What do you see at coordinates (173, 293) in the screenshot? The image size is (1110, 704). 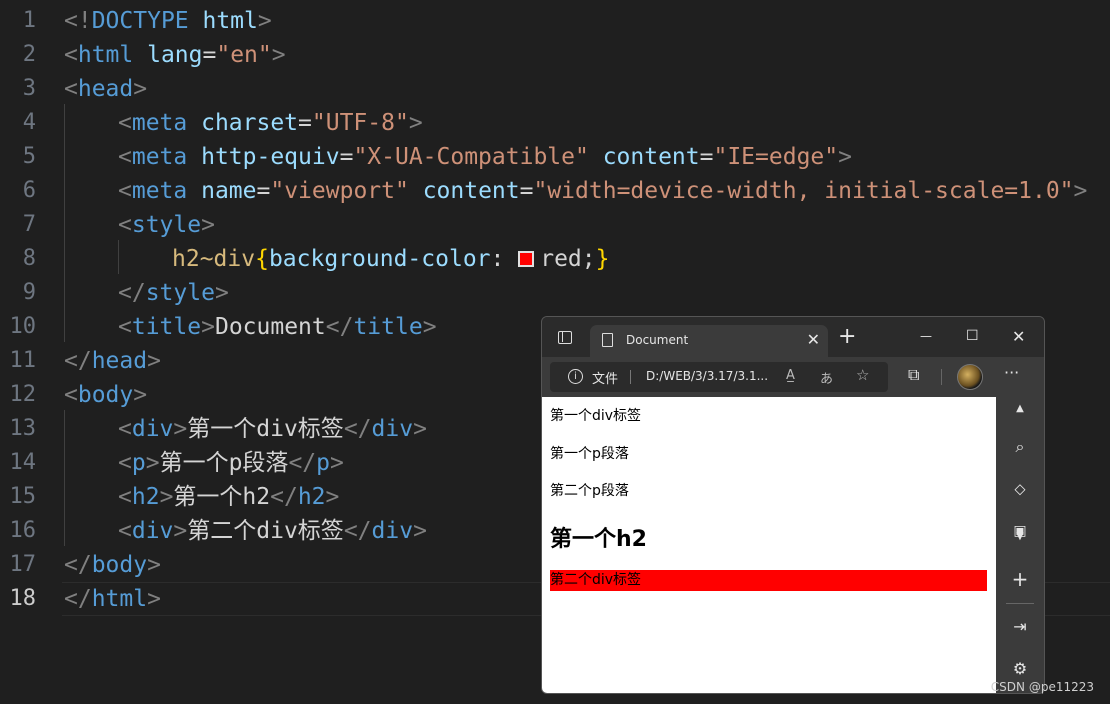 I see `code-text: </style>` at bounding box center [173, 293].